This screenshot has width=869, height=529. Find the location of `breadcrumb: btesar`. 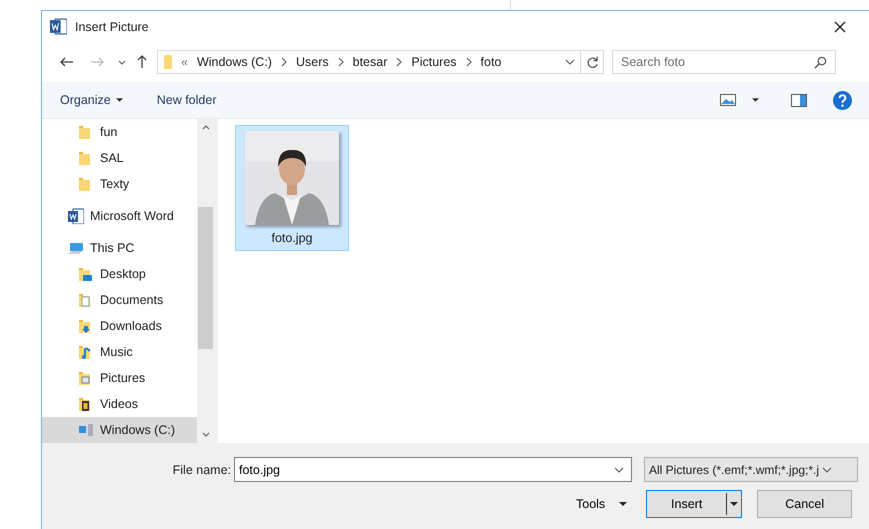

breadcrumb: btesar is located at coordinates (370, 62).